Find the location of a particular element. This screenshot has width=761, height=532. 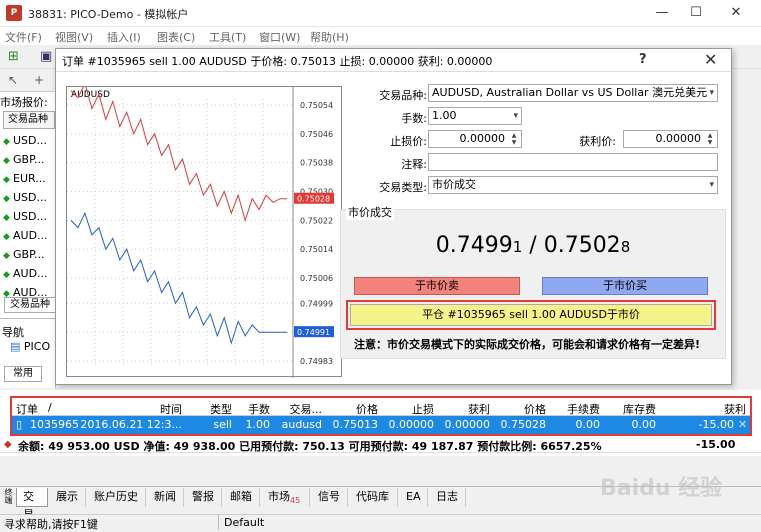

close-order-icon: ✕ is located at coordinates (742, 424).